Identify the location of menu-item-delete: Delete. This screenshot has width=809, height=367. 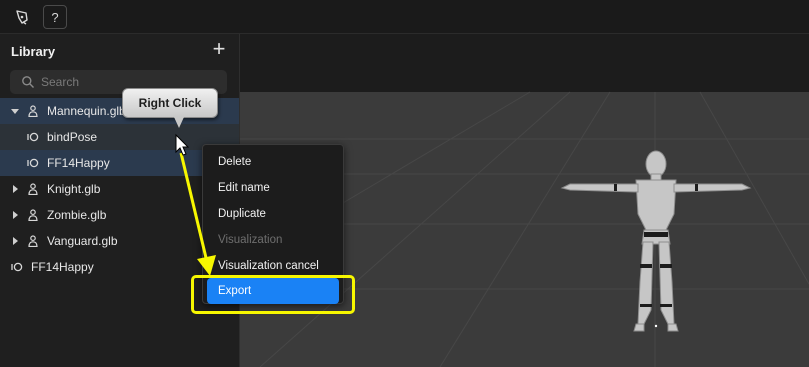
(273, 162).